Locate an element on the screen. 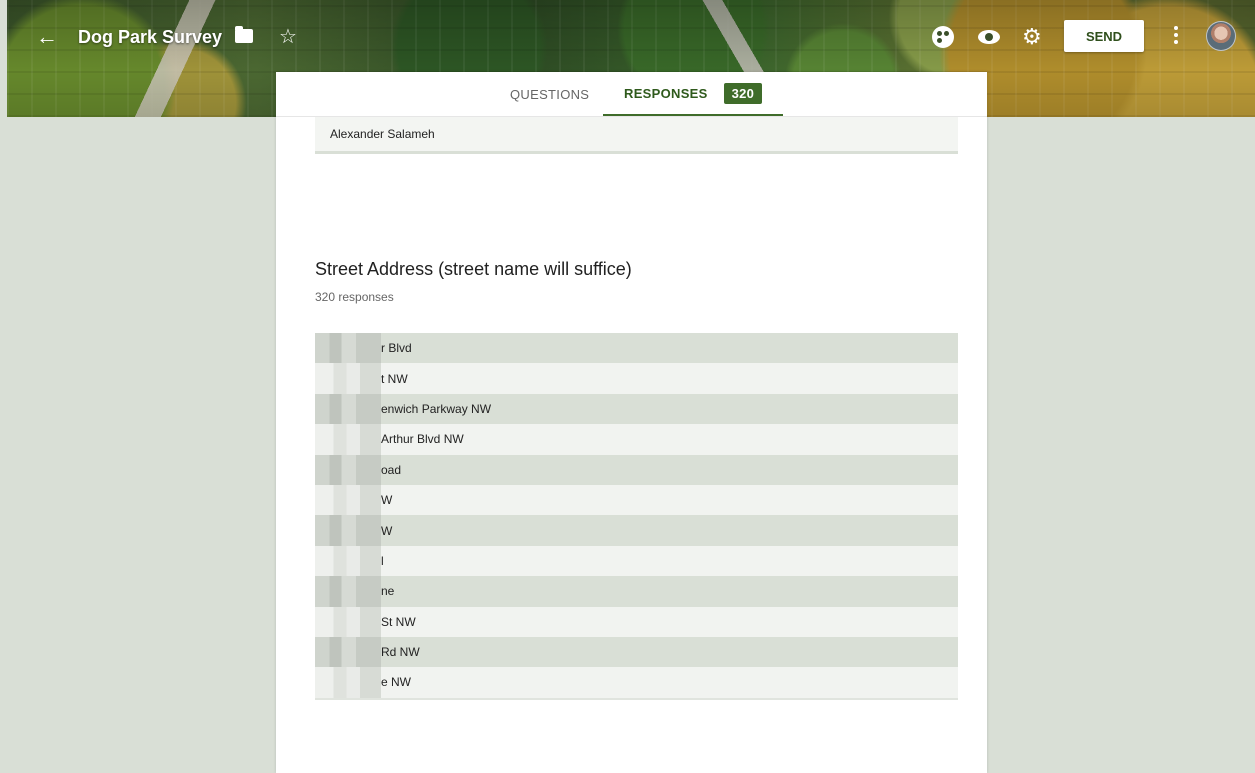  list-item: St NW is located at coordinates (636, 621).